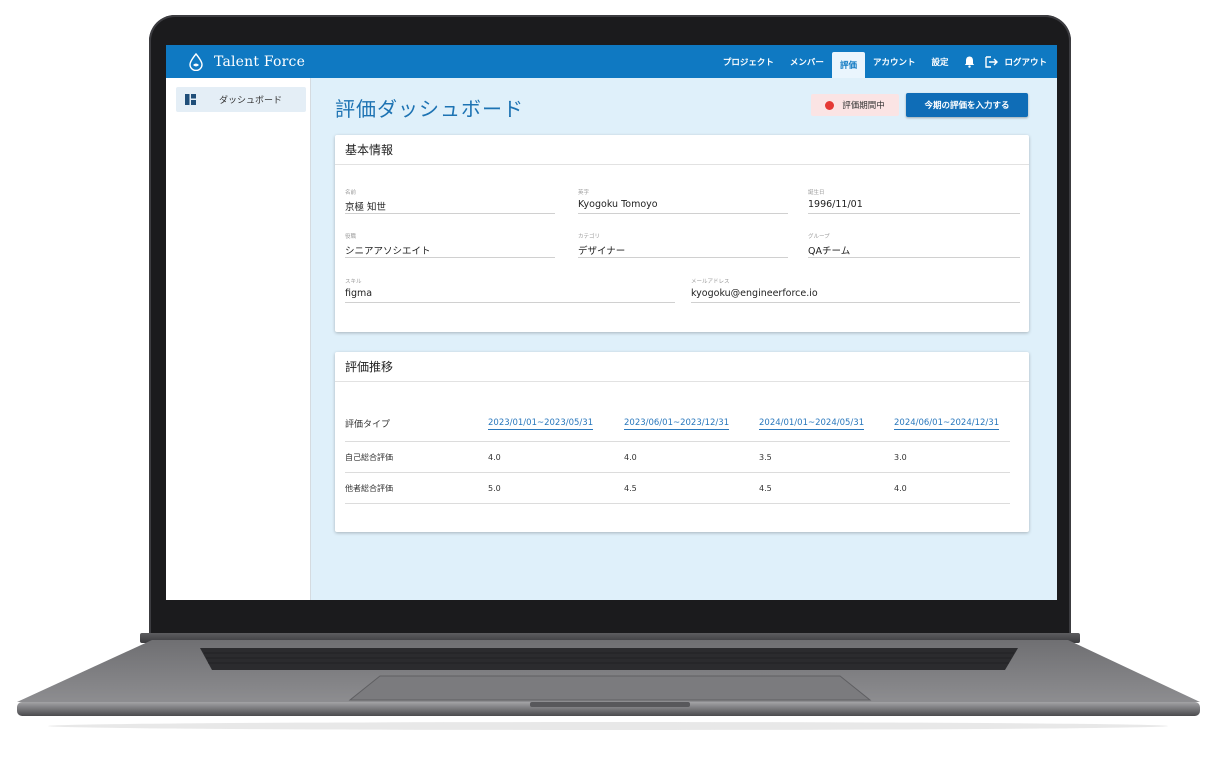 The height and width of the screenshot is (776, 1217). Describe the element at coordinates (494, 488) in the screenshot. I see `score-cell: 5.0` at that location.